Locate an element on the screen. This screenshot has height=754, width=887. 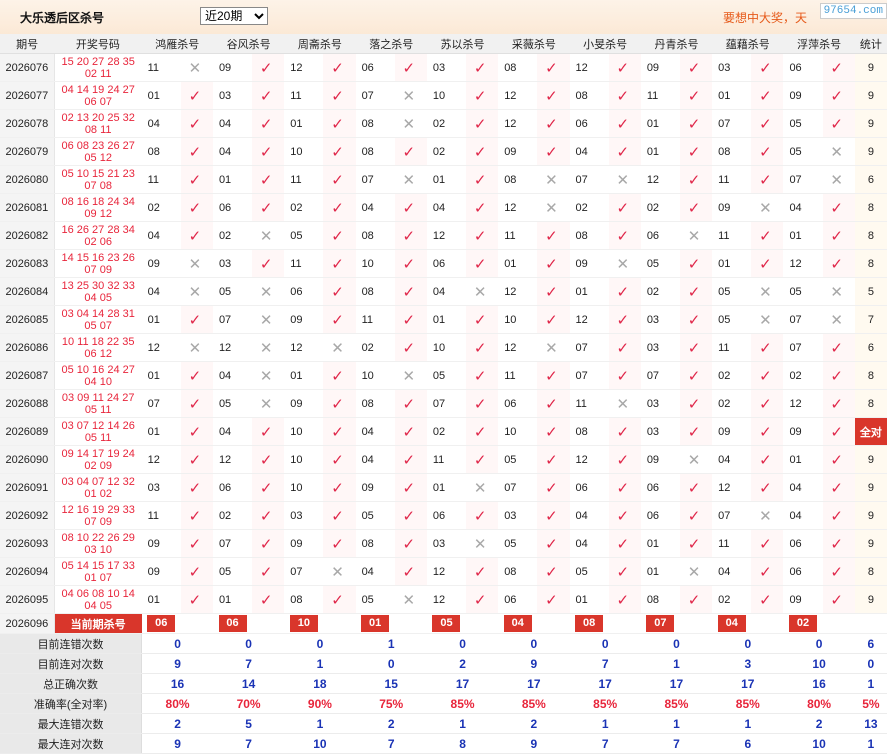
current-pick-cell: 07 is located at coordinates (660, 623).